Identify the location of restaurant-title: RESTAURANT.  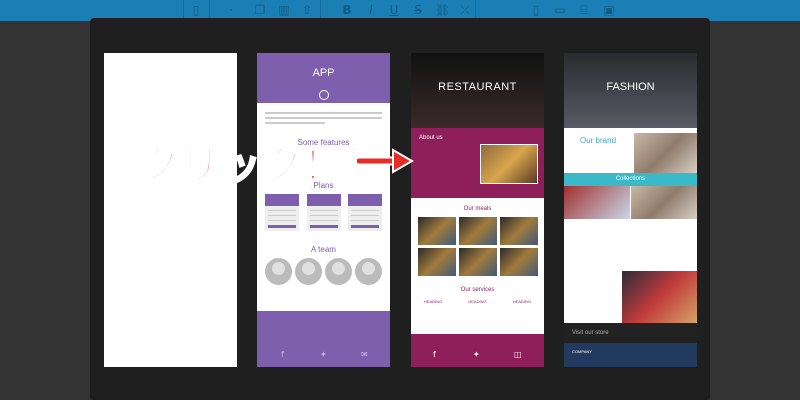
(477, 87).